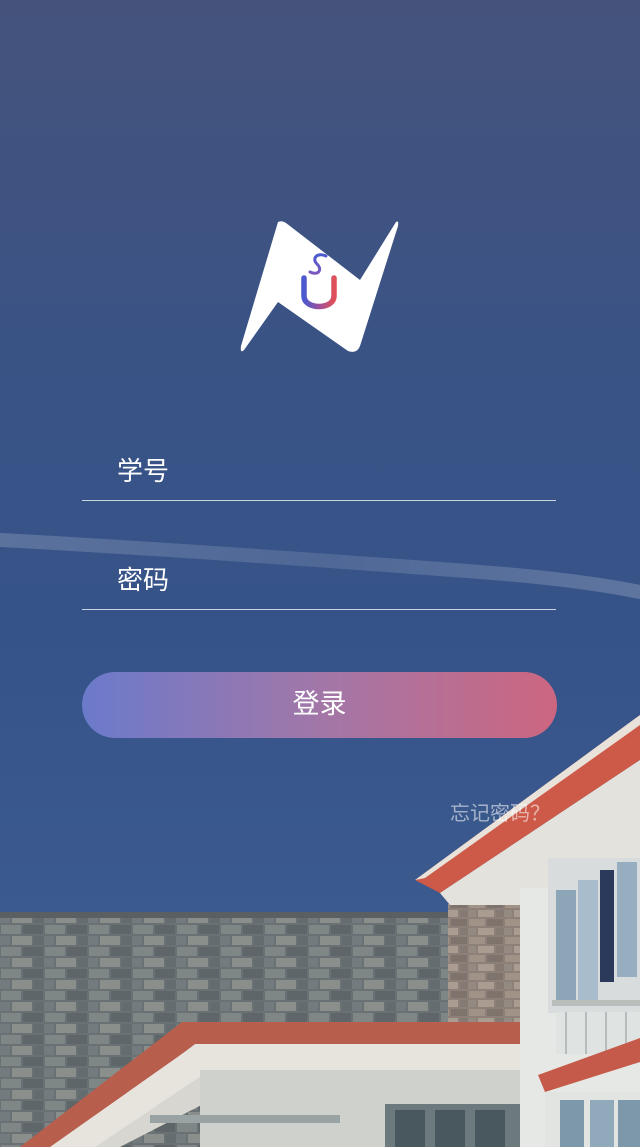 This screenshot has width=640, height=1147. I want to click on student-id-field, so click(319, 472).